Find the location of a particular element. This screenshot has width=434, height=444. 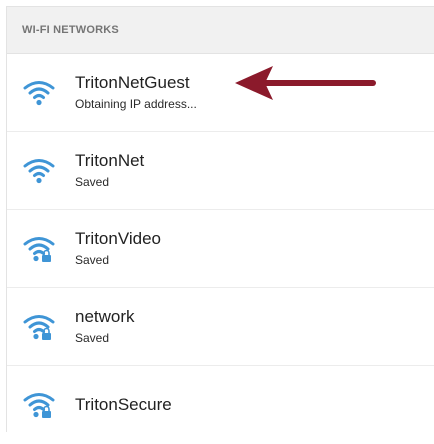

network-name: TritonVideo is located at coordinates (118, 238).